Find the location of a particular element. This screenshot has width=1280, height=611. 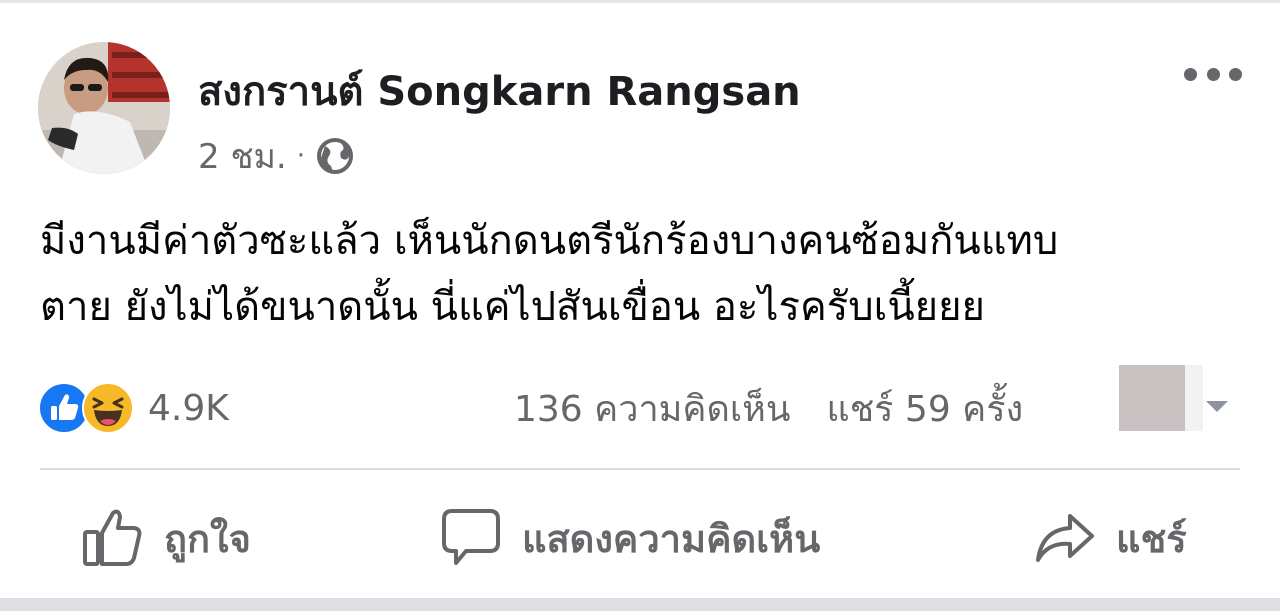

like-label: ถูกใจ is located at coordinates (207, 538).